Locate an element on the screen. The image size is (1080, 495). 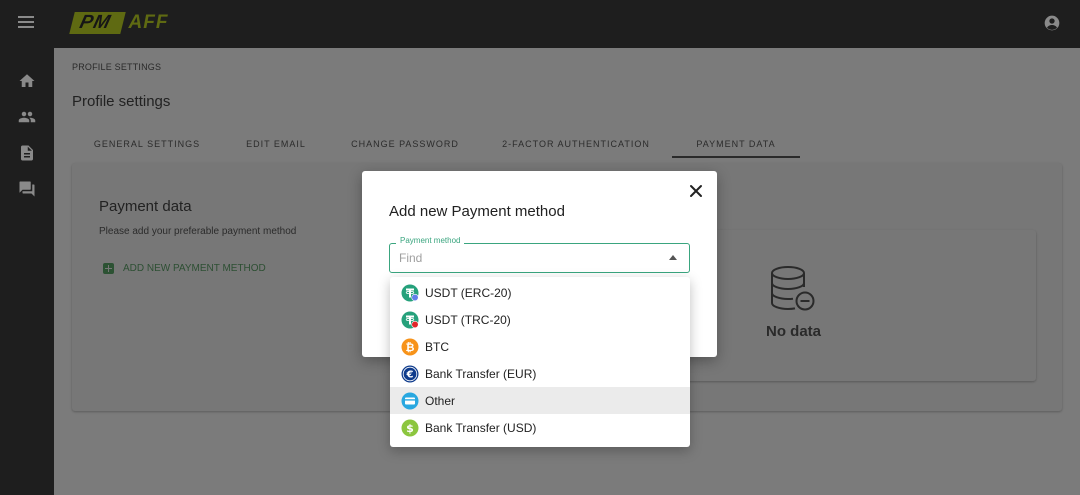
top-bar: PM AFF is located at coordinates (540, 24).